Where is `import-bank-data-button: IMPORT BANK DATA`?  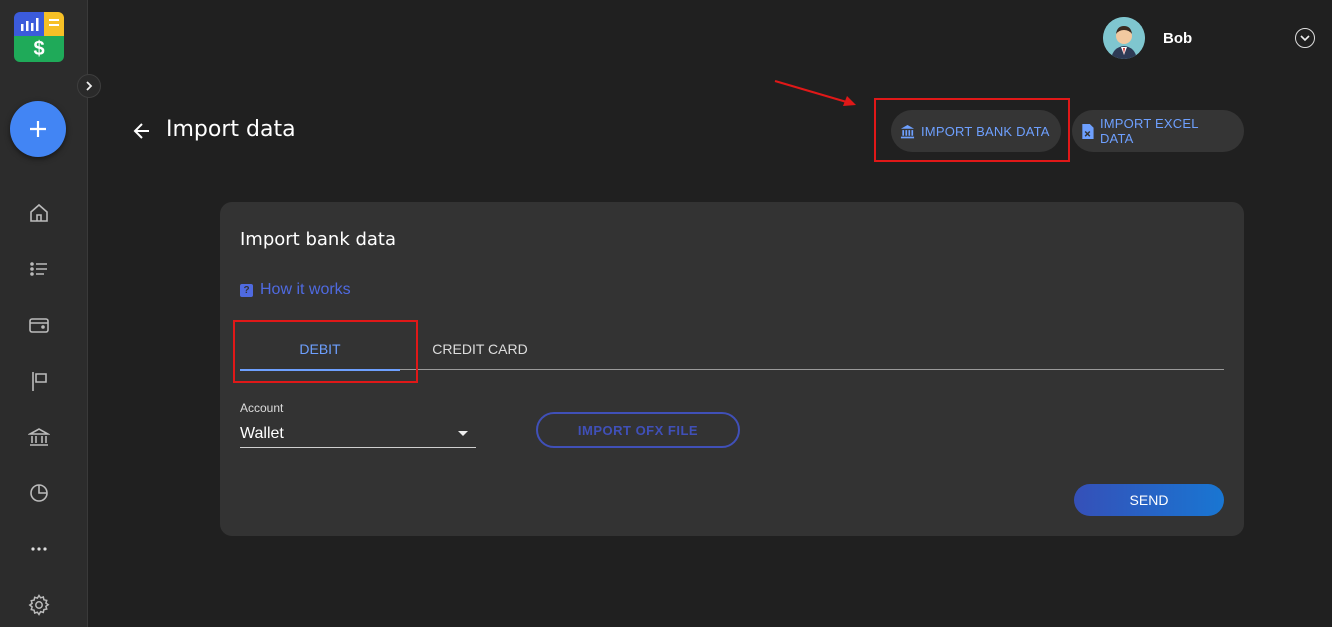 import-bank-data-button: IMPORT BANK DATA is located at coordinates (976, 131).